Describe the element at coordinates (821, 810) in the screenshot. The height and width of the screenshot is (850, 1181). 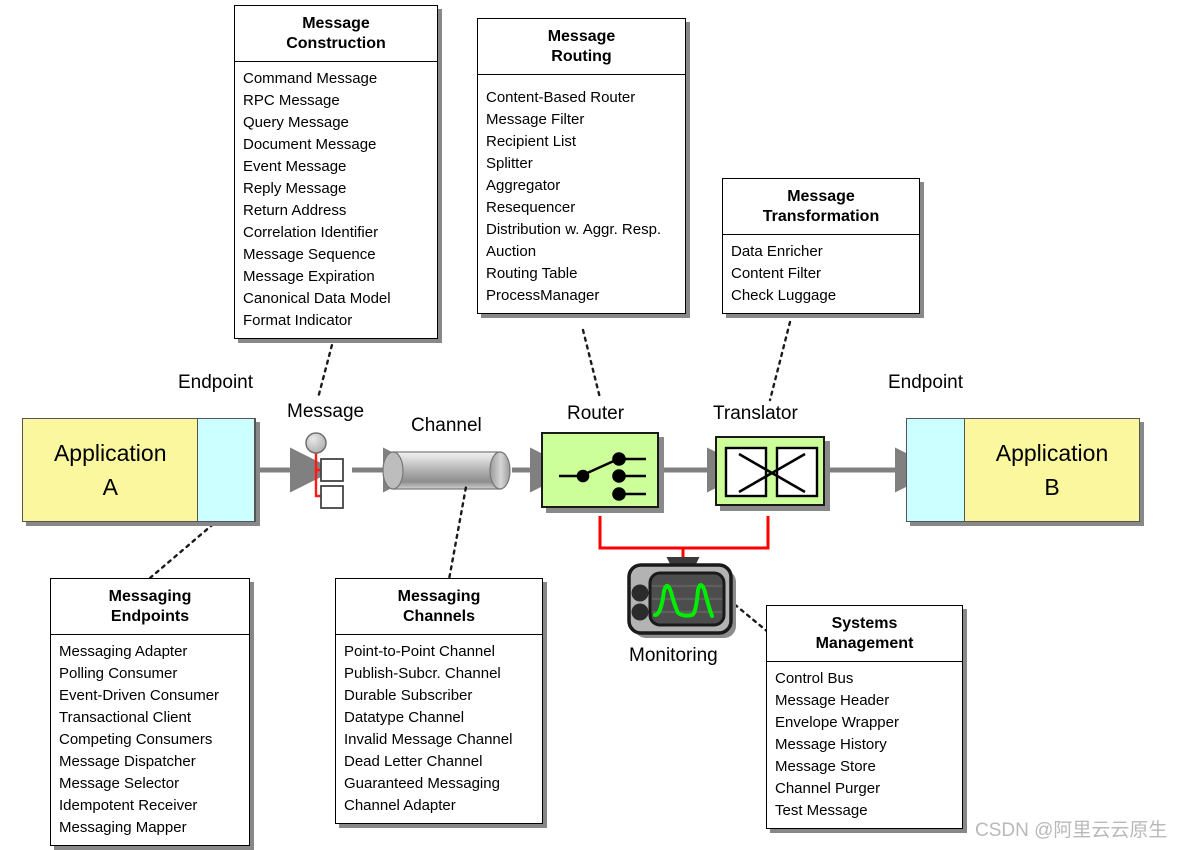
I see `list-item: Test Message` at that location.